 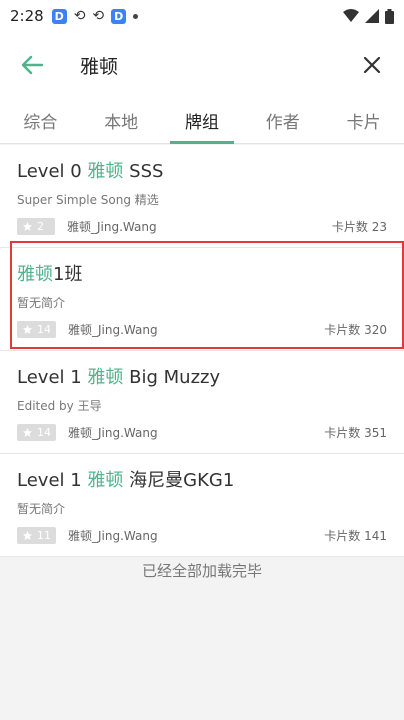 I want to click on star-count-badge: 11, so click(x=36, y=535).